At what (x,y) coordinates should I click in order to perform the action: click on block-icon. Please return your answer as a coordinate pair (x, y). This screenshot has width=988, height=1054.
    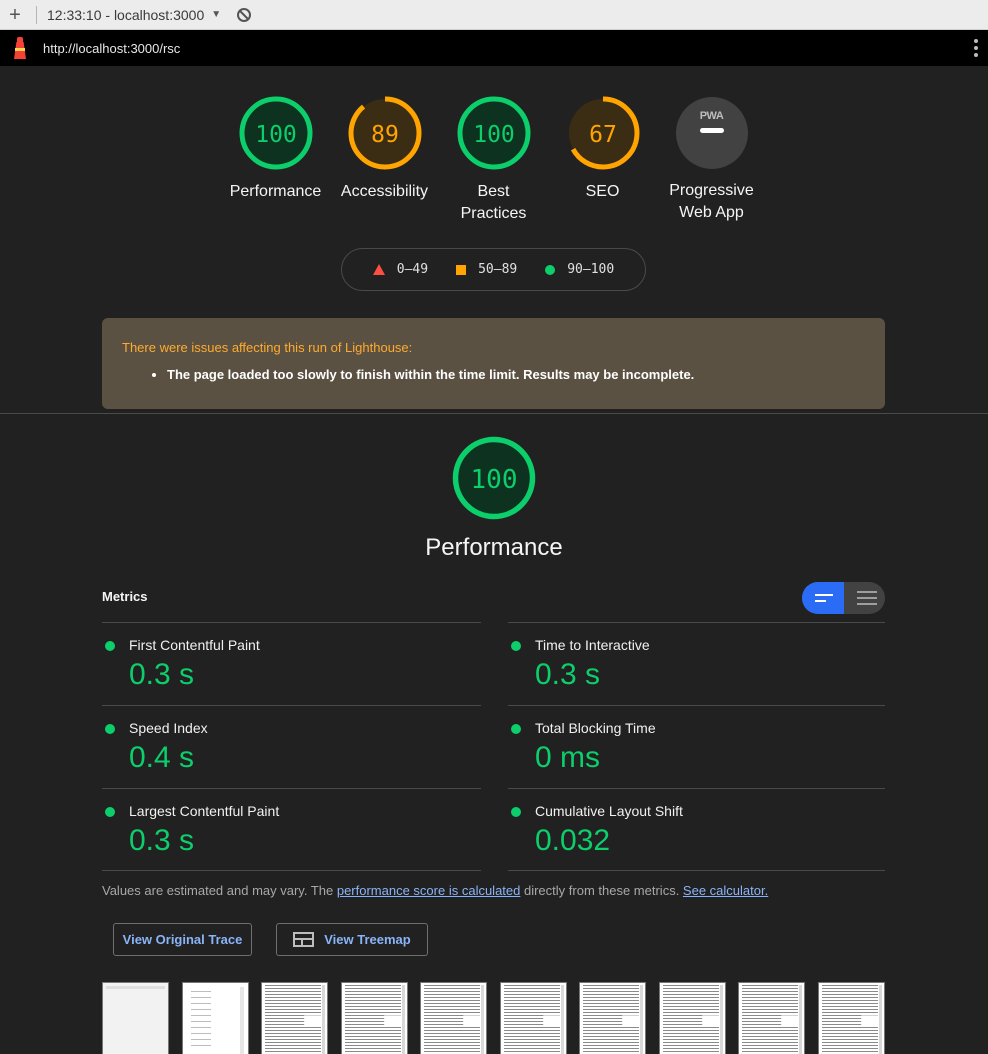
    Looking at the image, I should click on (244, 14).